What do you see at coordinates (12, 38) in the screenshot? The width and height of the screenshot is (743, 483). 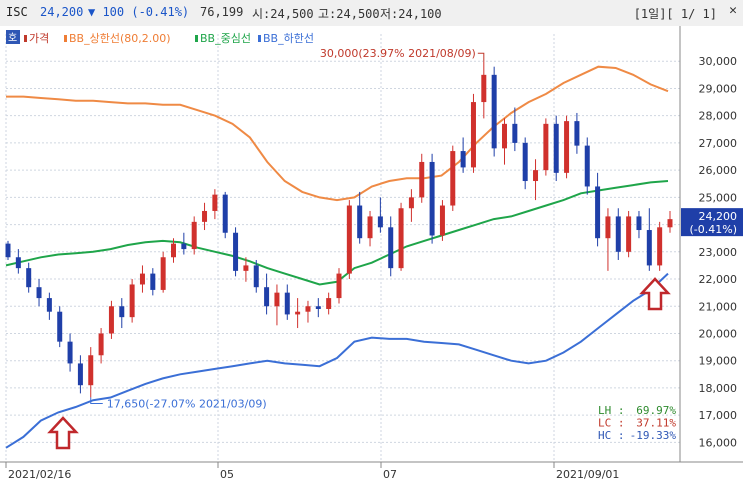 I see `legend-corner-label: 호` at bounding box center [12, 38].